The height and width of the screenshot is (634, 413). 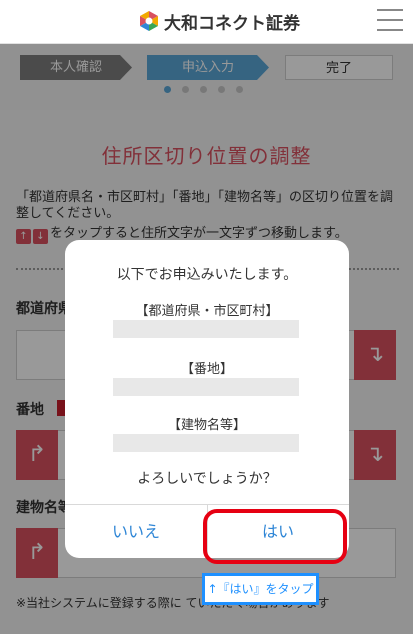 I want to click on hamburger-menu-icon, so click(x=390, y=21).